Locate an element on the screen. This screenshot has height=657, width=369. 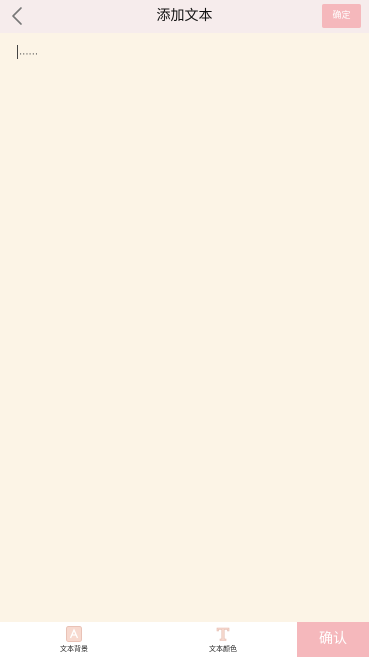
text-background-button: 文本背景 is located at coordinates (74, 639).